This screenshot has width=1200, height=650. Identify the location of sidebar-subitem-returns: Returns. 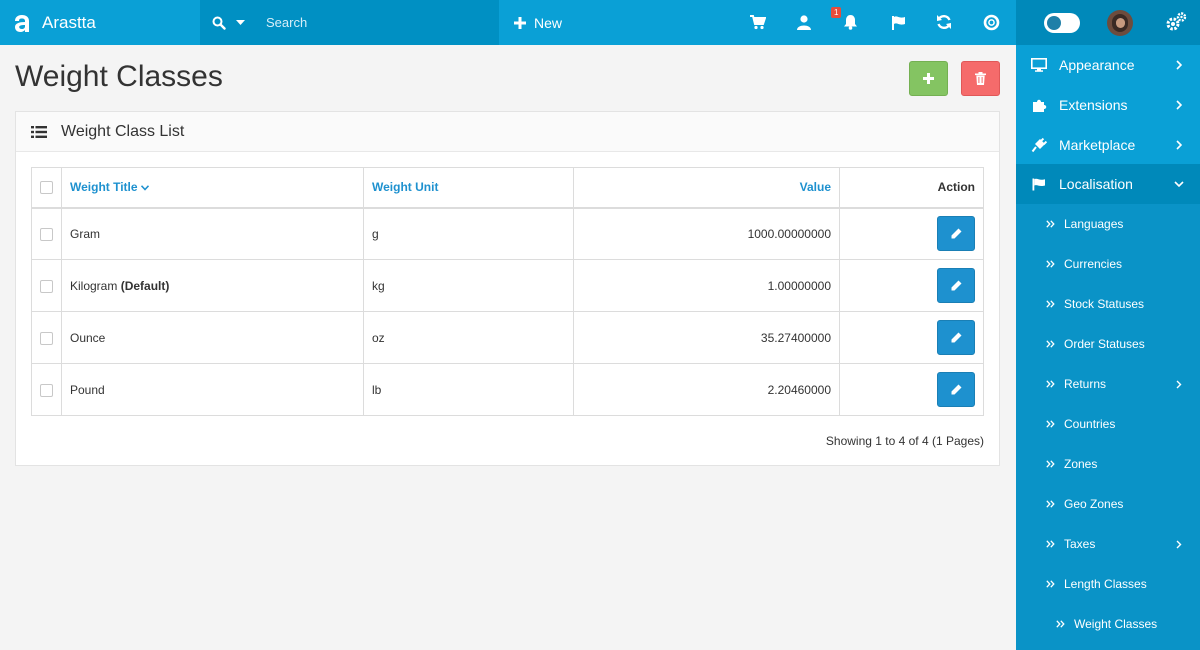
(1108, 384).